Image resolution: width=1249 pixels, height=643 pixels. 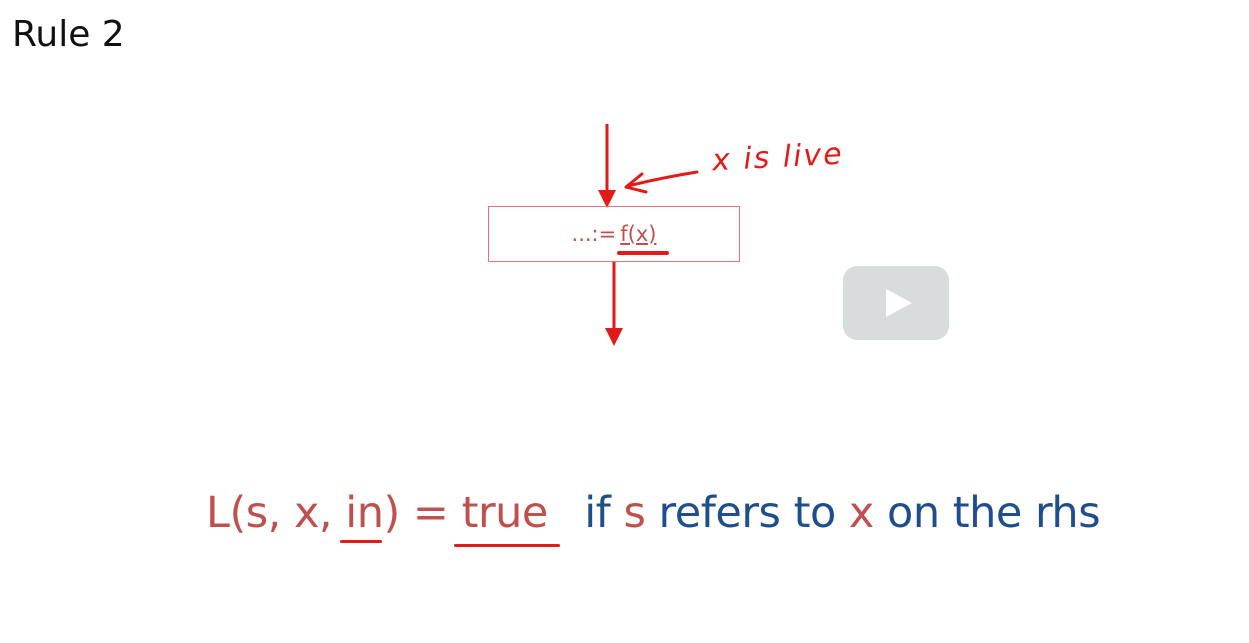 What do you see at coordinates (747, 513) in the screenshot?
I see `rule-refers-to: refers to` at bounding box center [747, 513].